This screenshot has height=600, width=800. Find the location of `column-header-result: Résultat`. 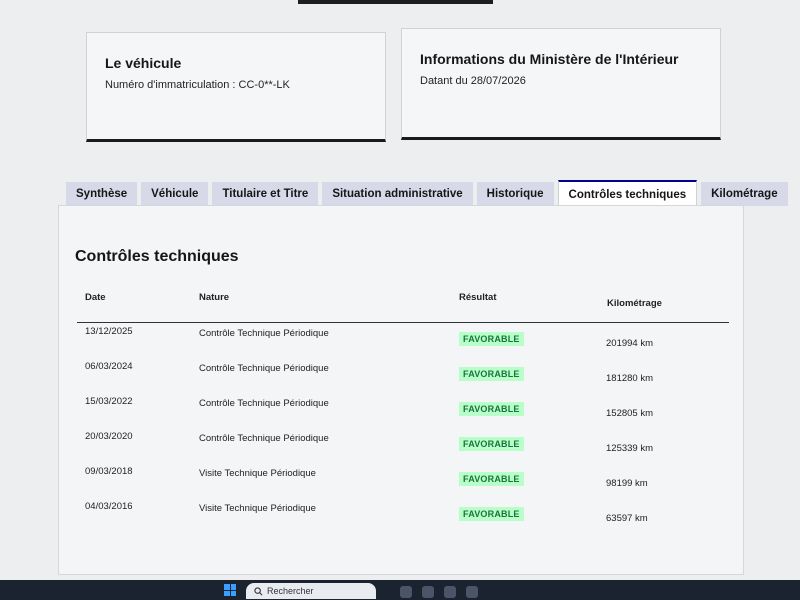

column-header-result: Résultat is located at coordinates (478, 297).